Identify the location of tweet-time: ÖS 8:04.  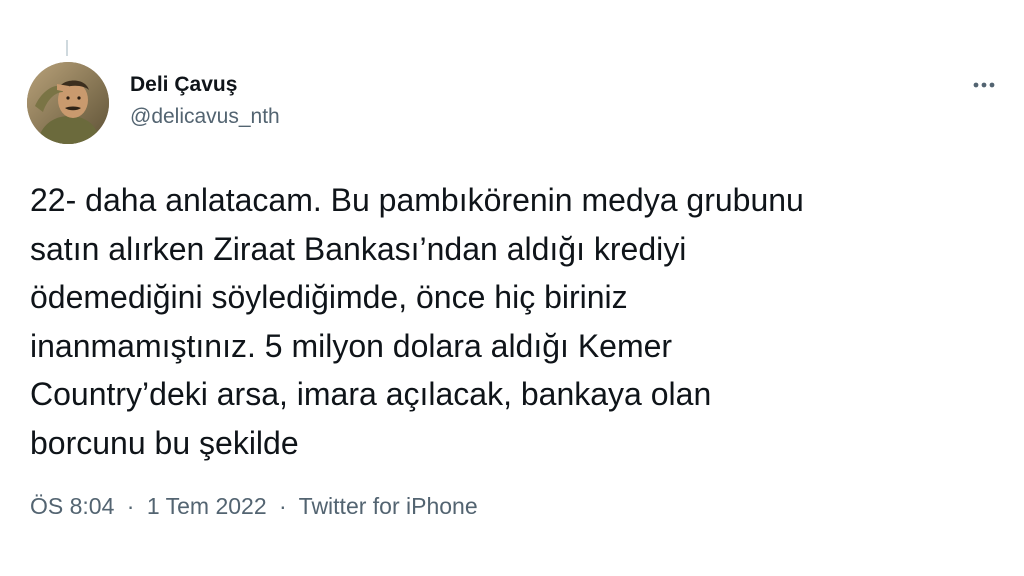
(72, 506).